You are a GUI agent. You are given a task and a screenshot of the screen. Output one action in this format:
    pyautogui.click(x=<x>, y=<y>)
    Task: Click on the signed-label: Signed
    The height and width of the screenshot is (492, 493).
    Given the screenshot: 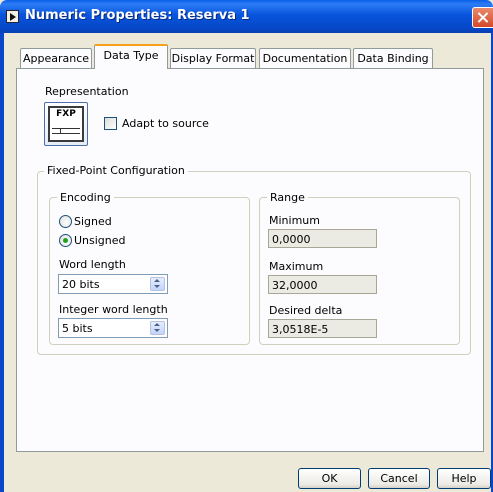 What is the action you would take?
    pyautogui.click(x=93, y=221)
    